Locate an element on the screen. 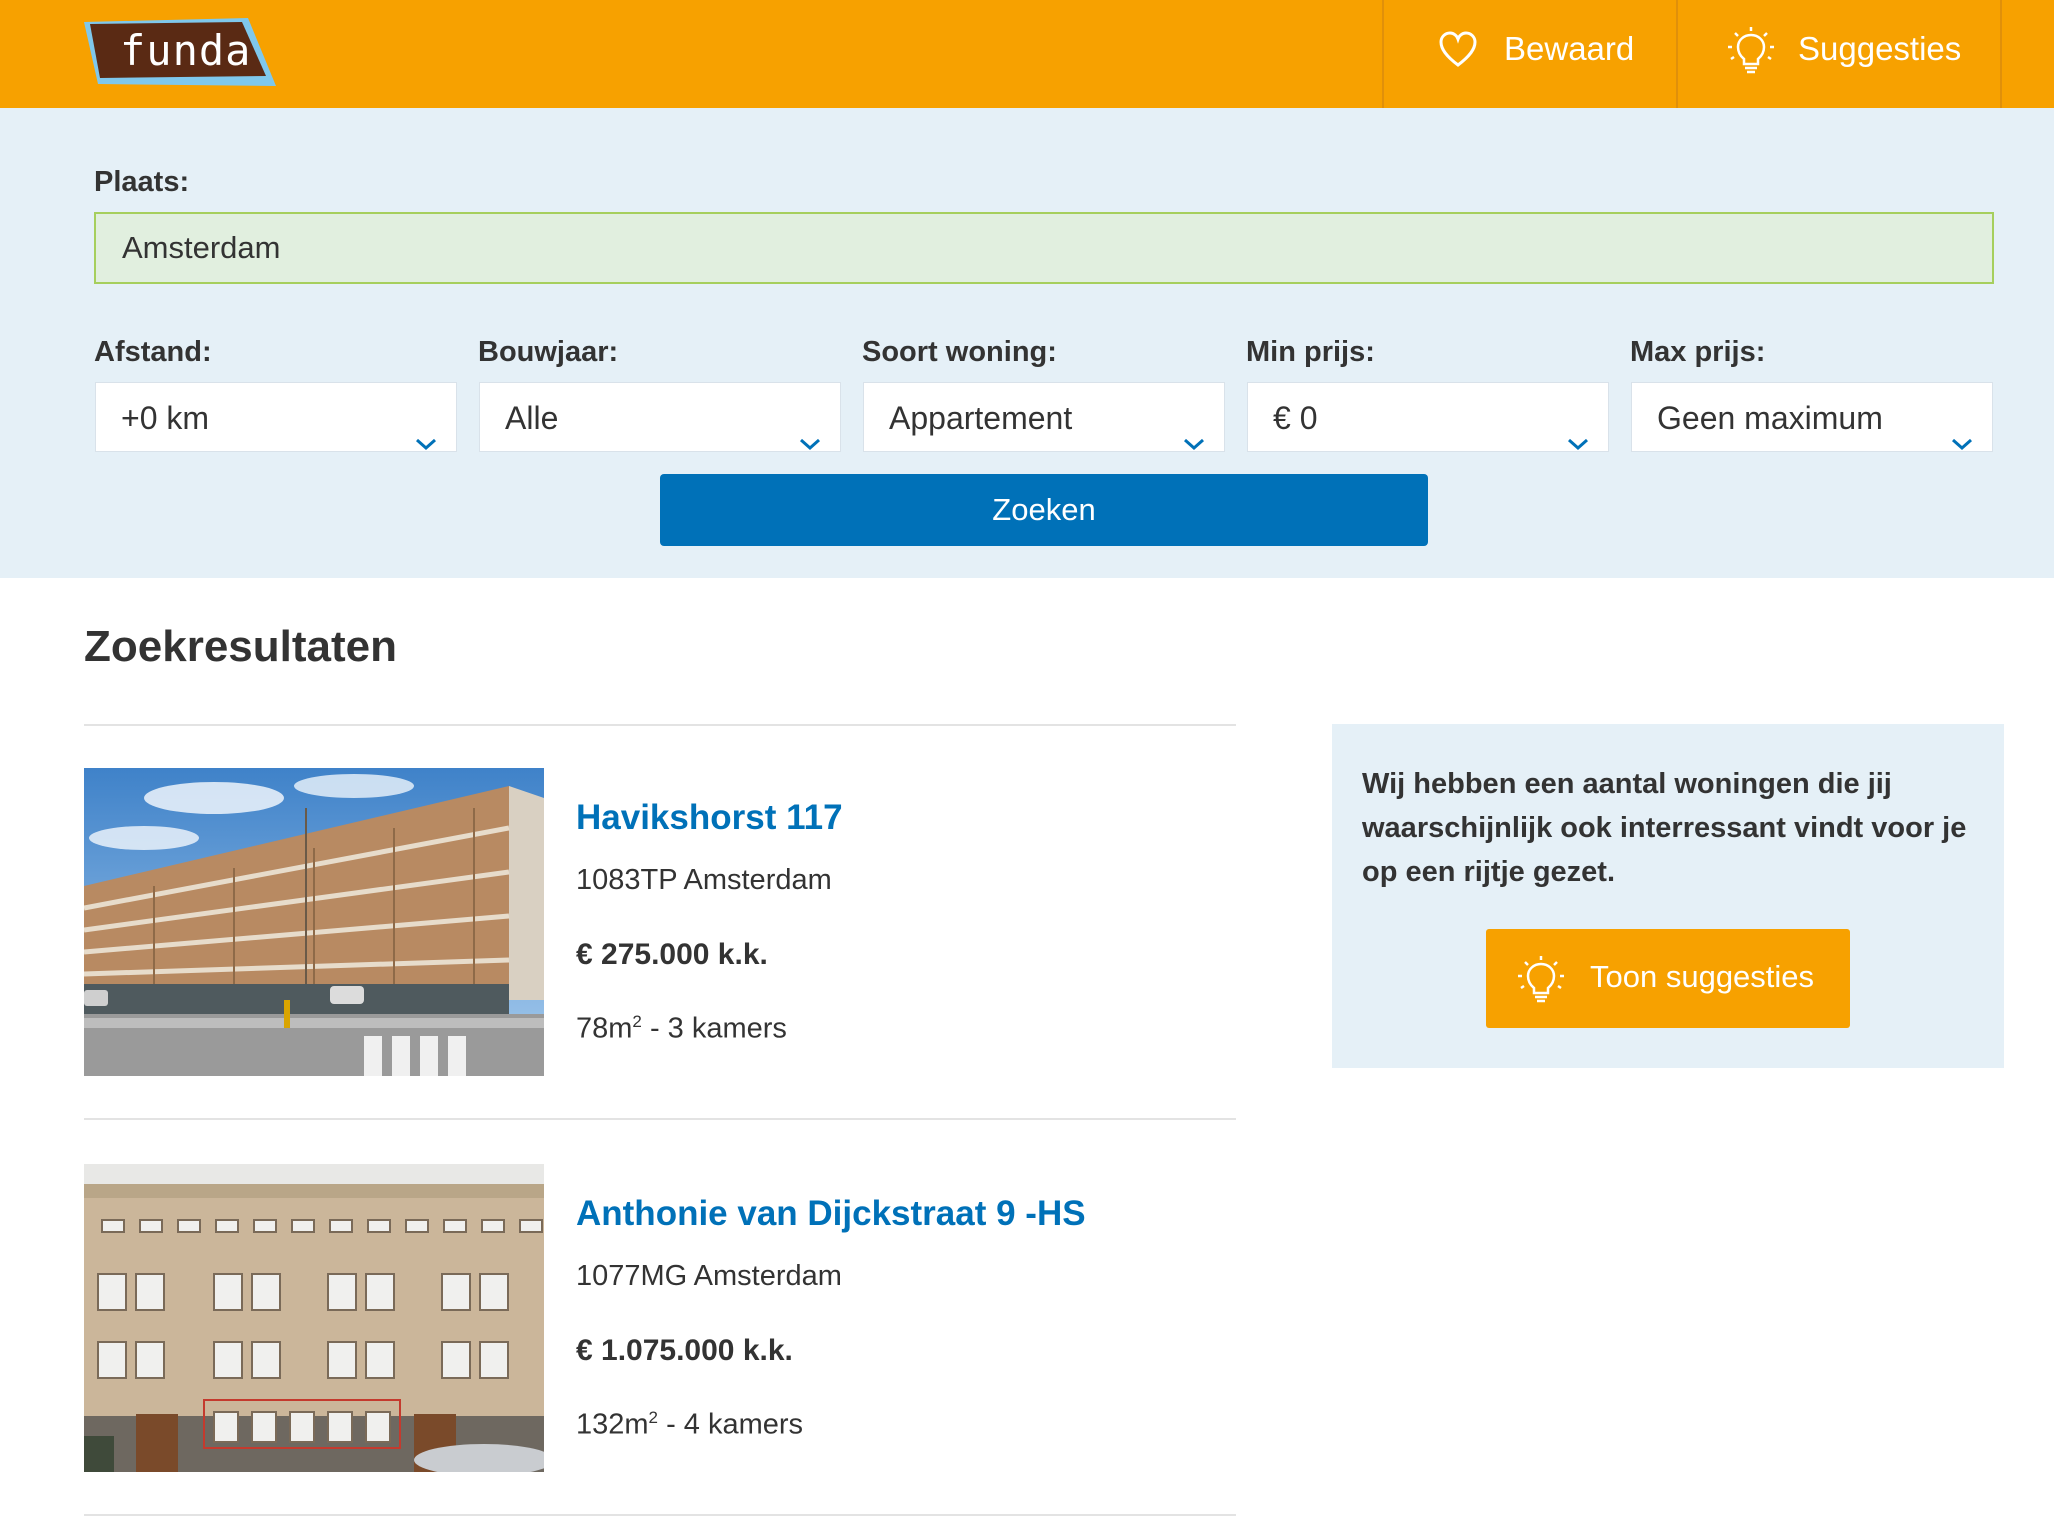 This screenshot has height=1532, width=2054. listing-rooms: - 4 kamers is located at coordinates (731, 1424).